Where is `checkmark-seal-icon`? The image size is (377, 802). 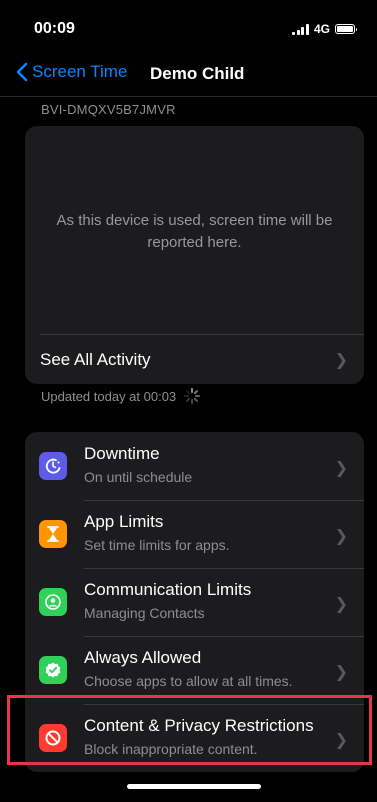 checkmark-seal-icon is located at coordinates (53, 670).